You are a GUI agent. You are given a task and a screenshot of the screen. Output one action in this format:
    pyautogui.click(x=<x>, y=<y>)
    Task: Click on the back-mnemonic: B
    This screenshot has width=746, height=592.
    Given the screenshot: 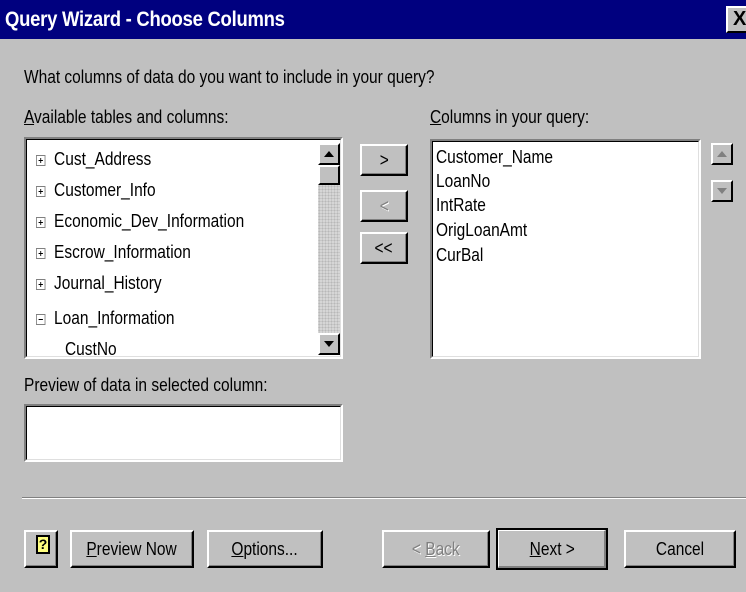 What is the action you would take?
    pyautogui.click(x=430, y=549)
    